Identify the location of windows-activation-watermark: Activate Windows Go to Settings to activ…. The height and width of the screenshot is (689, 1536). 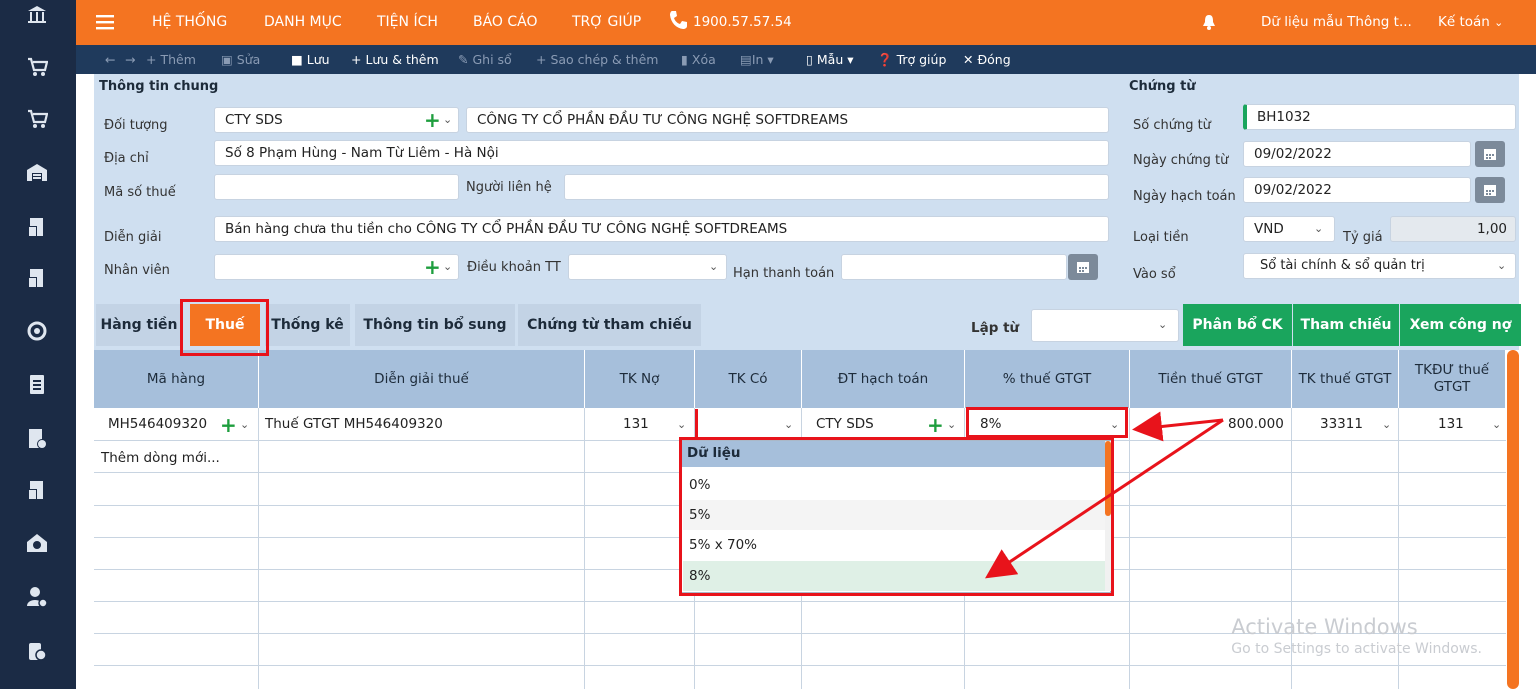
(1356, 637).